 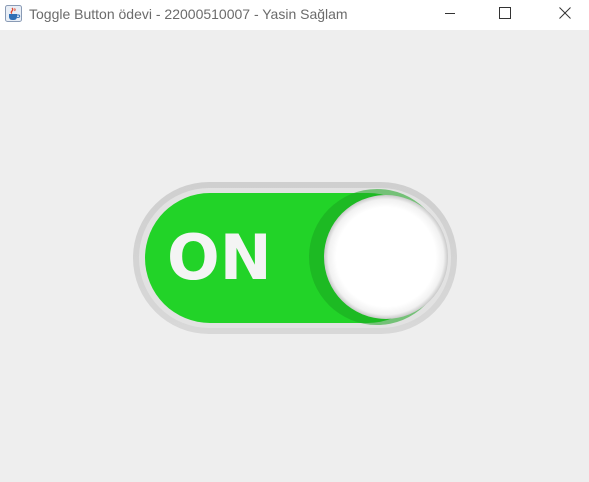 I want to click on minimize-icon, so click(x=450, y=15).